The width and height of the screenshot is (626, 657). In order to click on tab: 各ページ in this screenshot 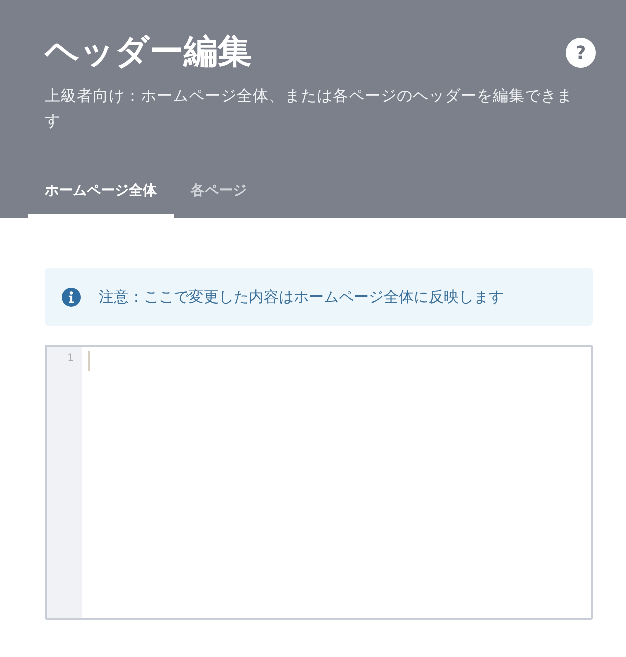, I will do `click(219, 200)`.